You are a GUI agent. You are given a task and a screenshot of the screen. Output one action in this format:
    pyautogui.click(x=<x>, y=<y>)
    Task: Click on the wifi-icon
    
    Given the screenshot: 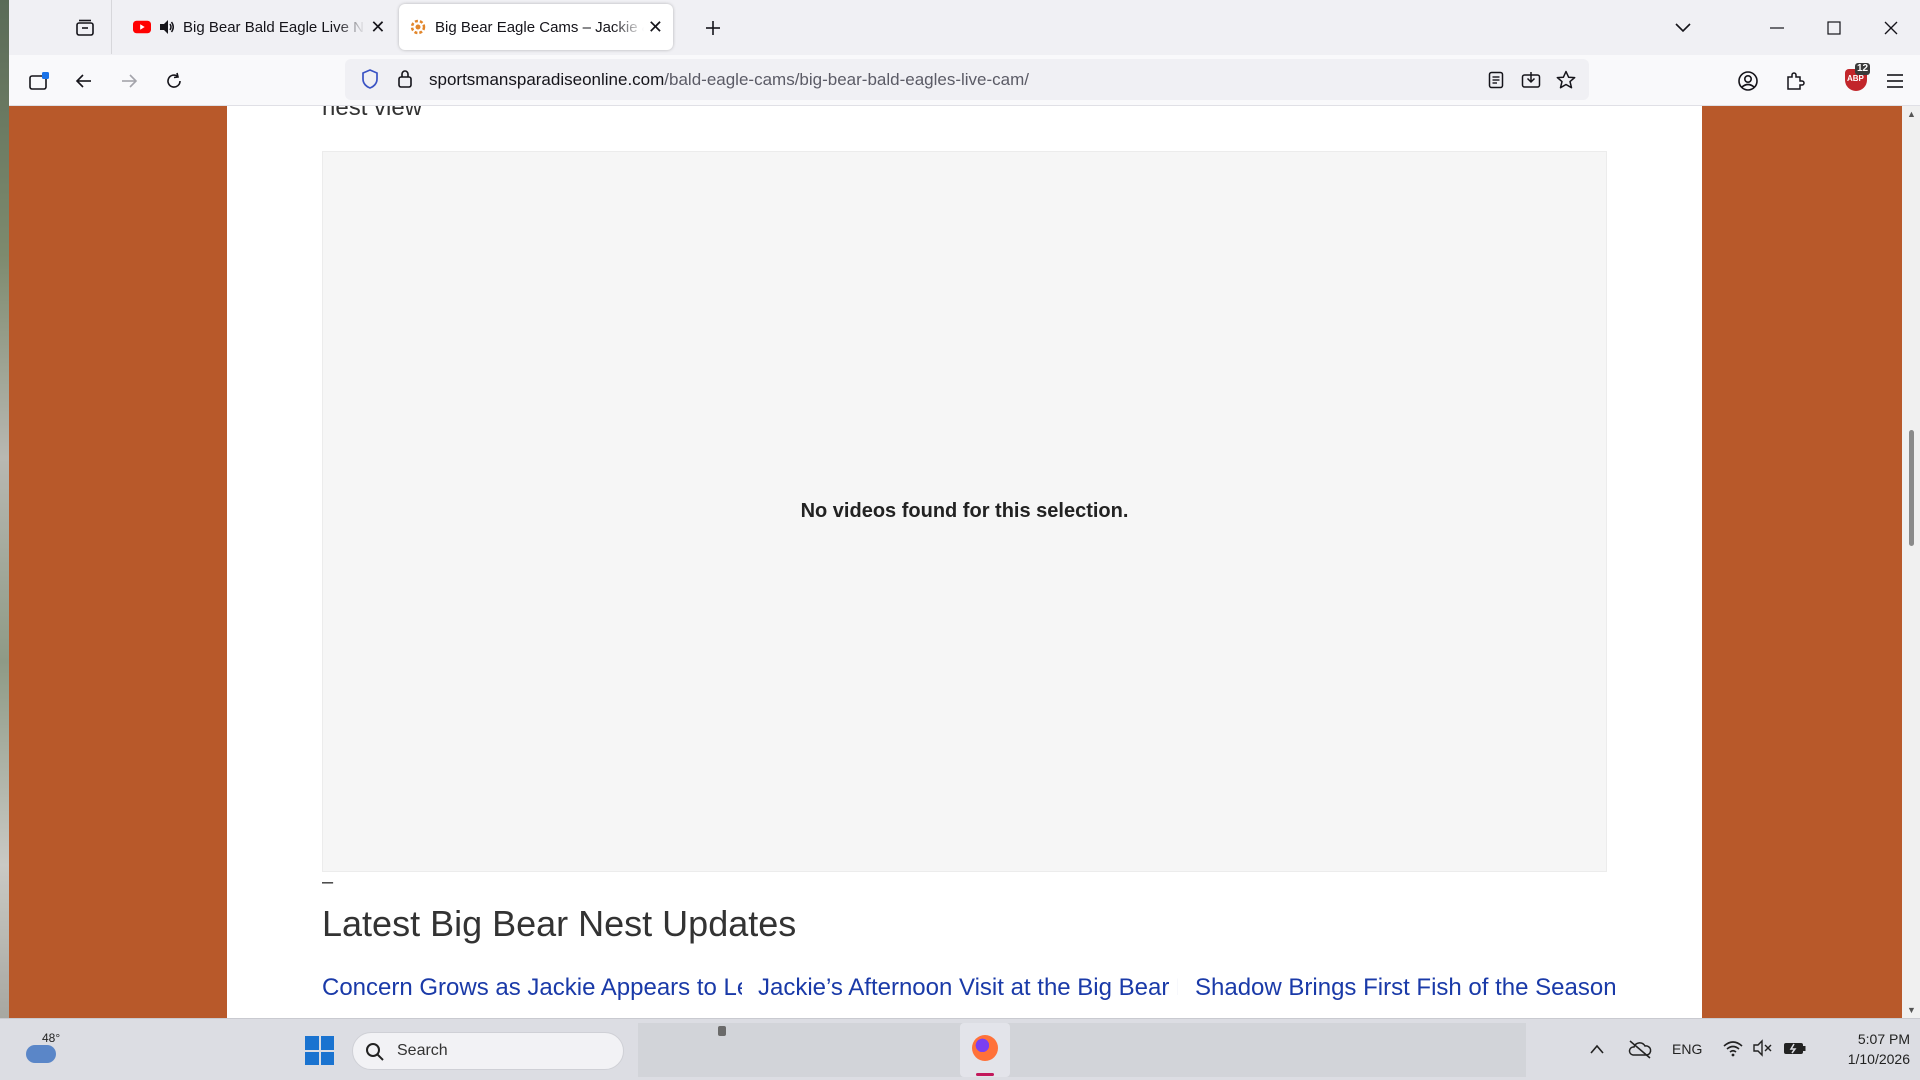 What is the action you would take?
    pyautogui.click(x=1733, y=1050)
    